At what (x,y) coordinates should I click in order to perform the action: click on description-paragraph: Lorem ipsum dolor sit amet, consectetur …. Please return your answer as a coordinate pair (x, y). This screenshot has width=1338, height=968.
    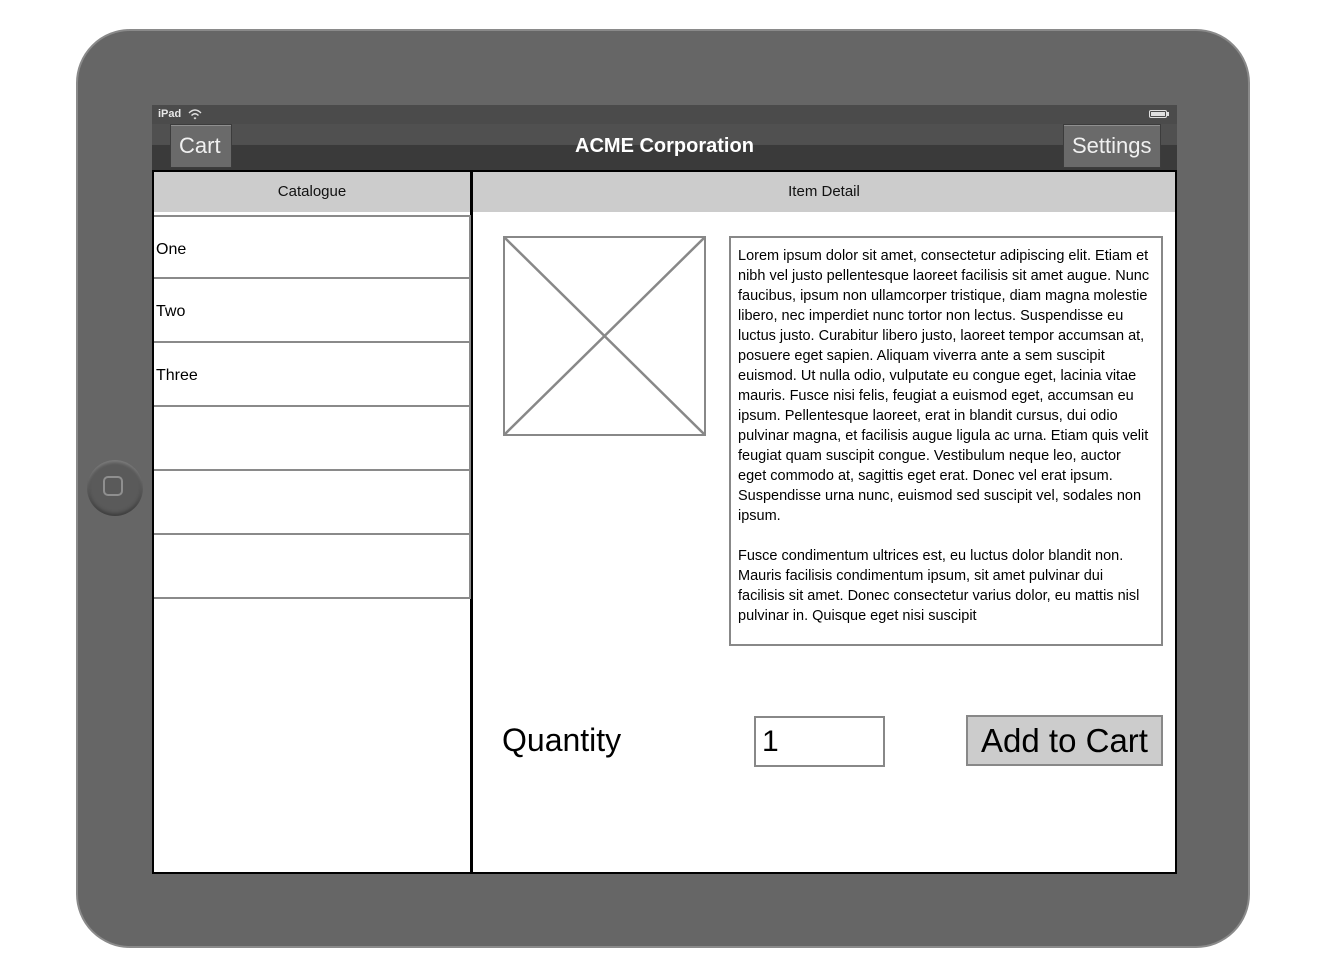
    Looking at the image, I should click on (944, 386).